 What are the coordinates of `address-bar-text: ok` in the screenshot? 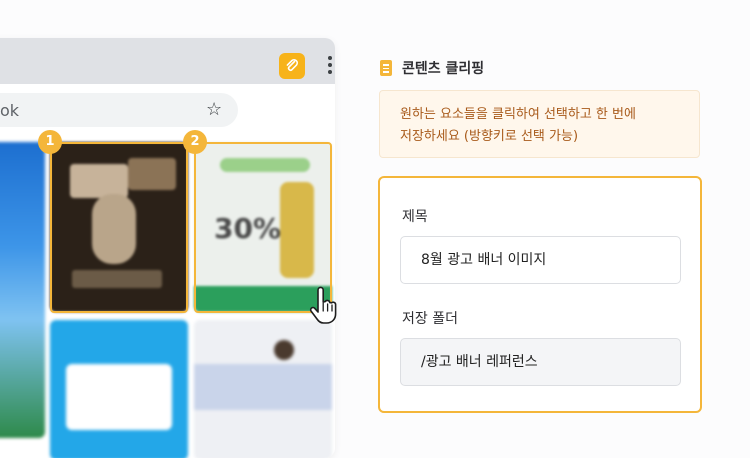 It's located at (10, 110).